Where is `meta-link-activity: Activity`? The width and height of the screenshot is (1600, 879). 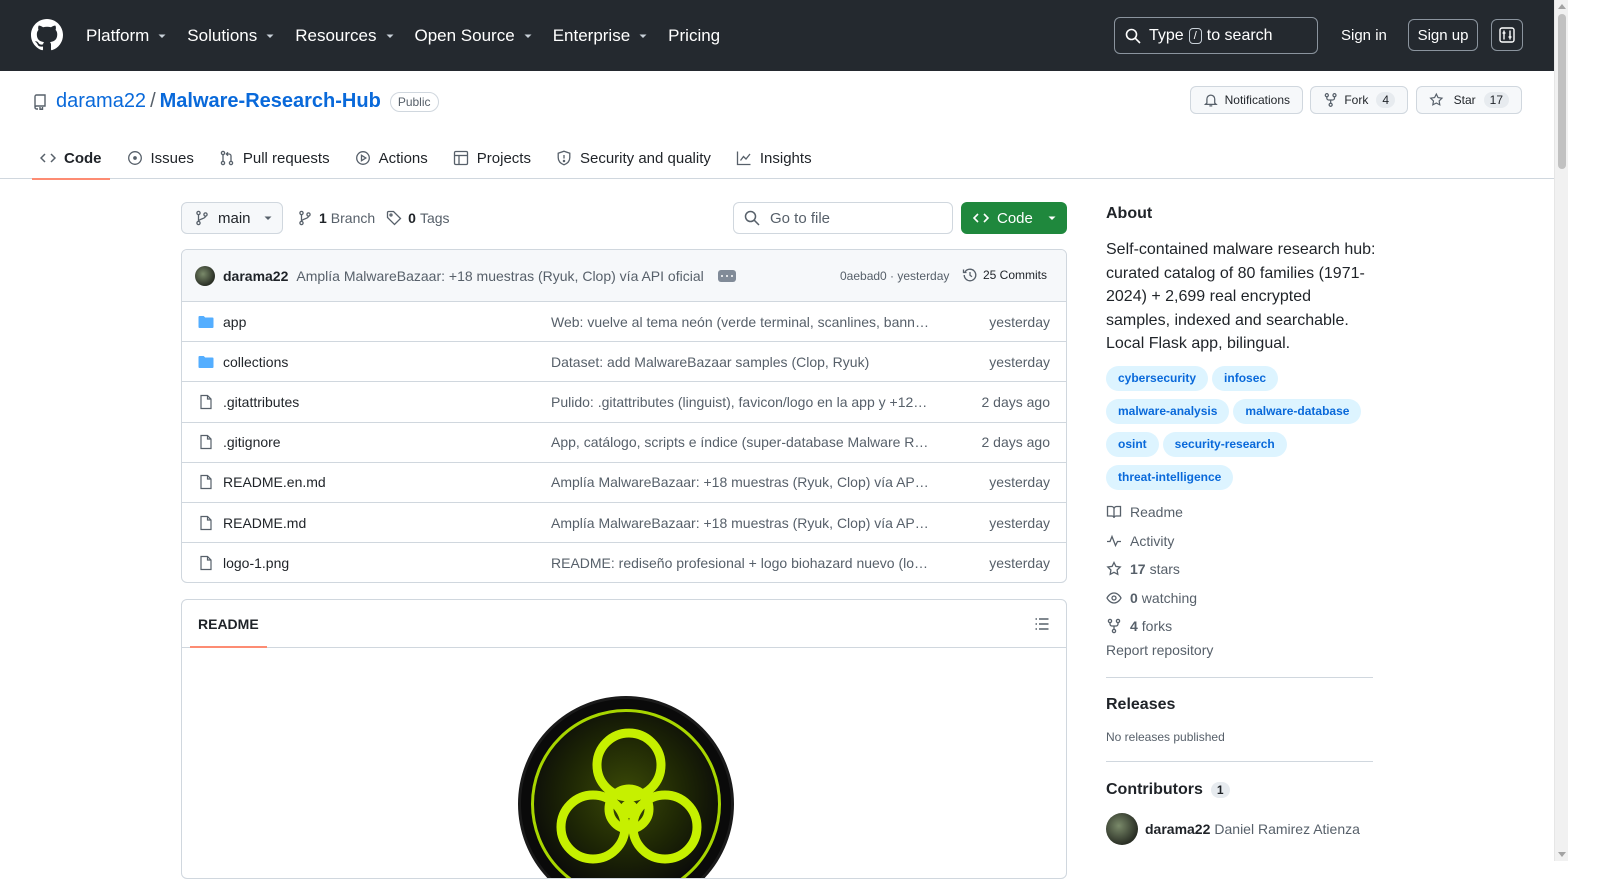 meta-link-activity: Activity is located at coordinates (1151, 541).